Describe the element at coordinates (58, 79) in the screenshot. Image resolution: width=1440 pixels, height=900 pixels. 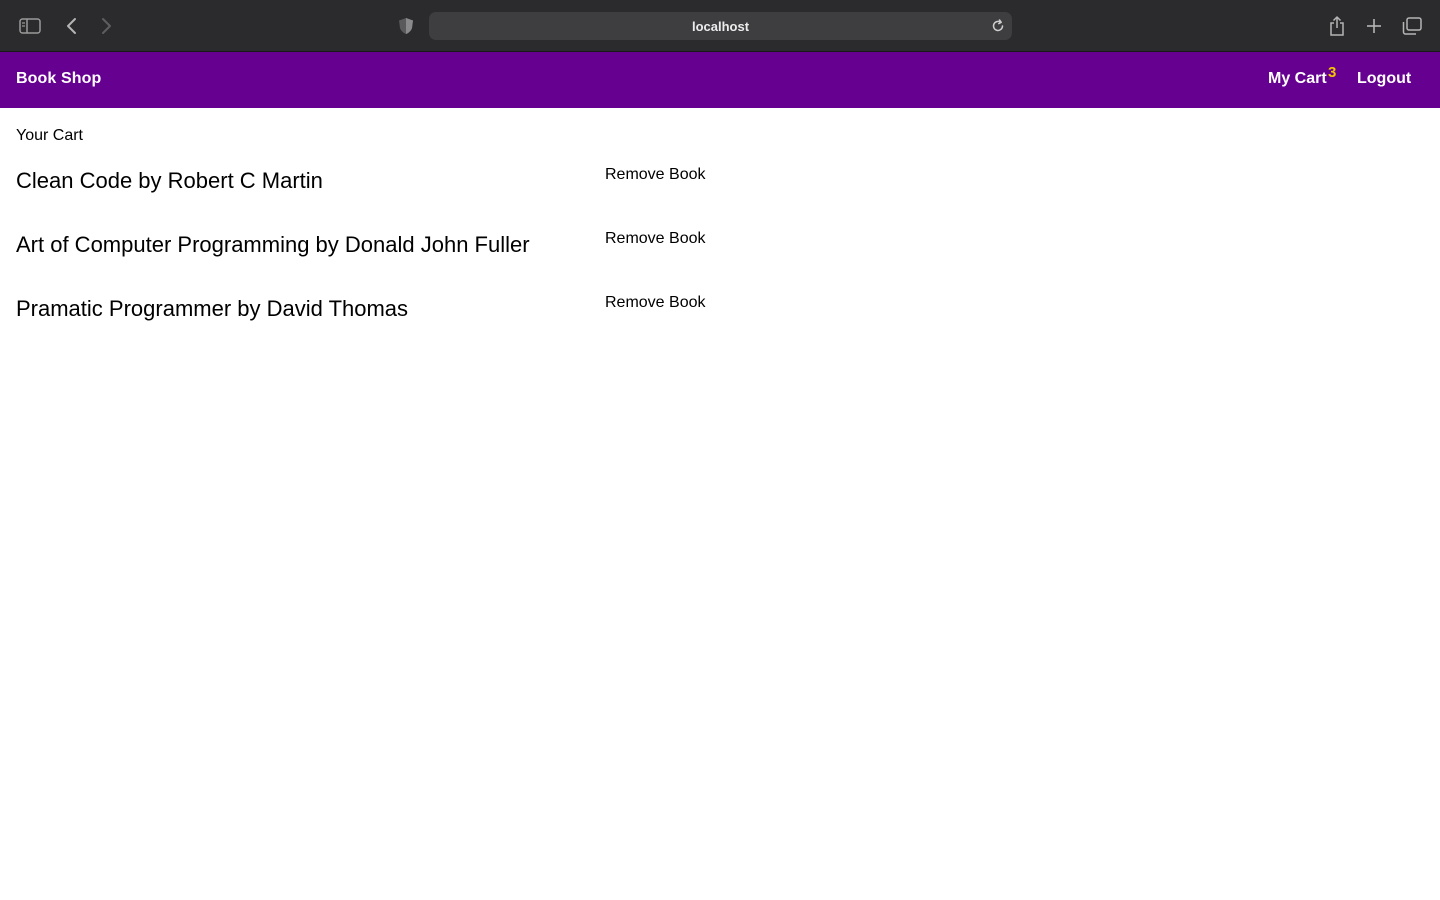
I see `brand-link: Book Shop` at that location.